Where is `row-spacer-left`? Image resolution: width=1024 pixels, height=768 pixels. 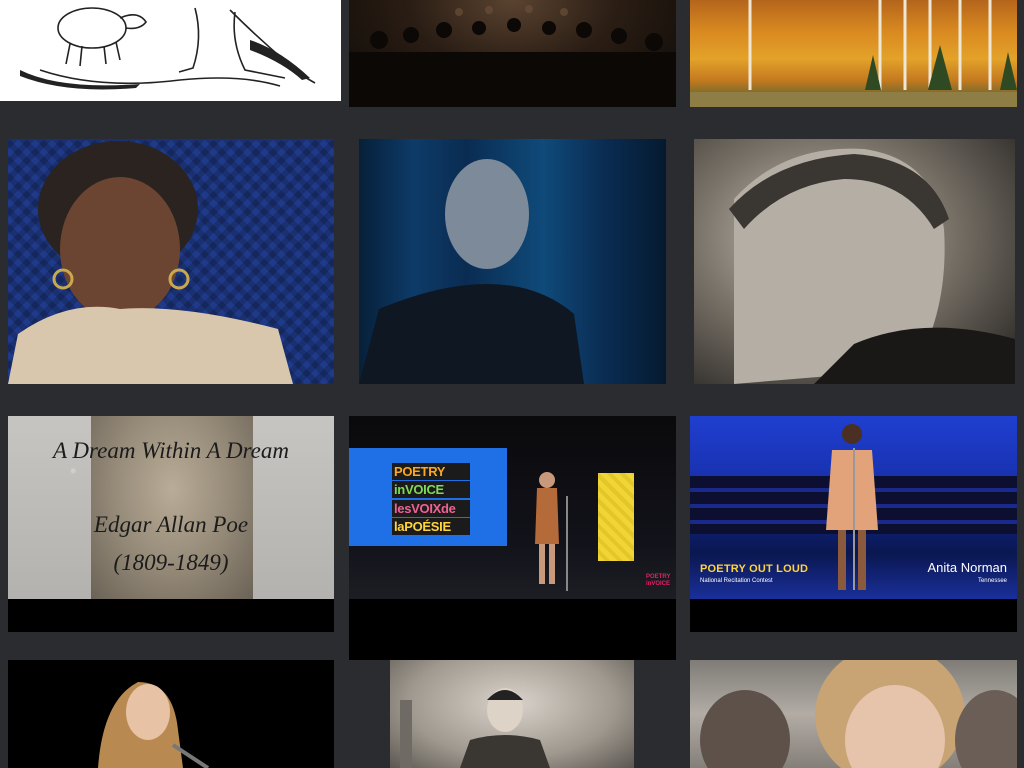
row-spacer-left is located at coordinates (171, 615).